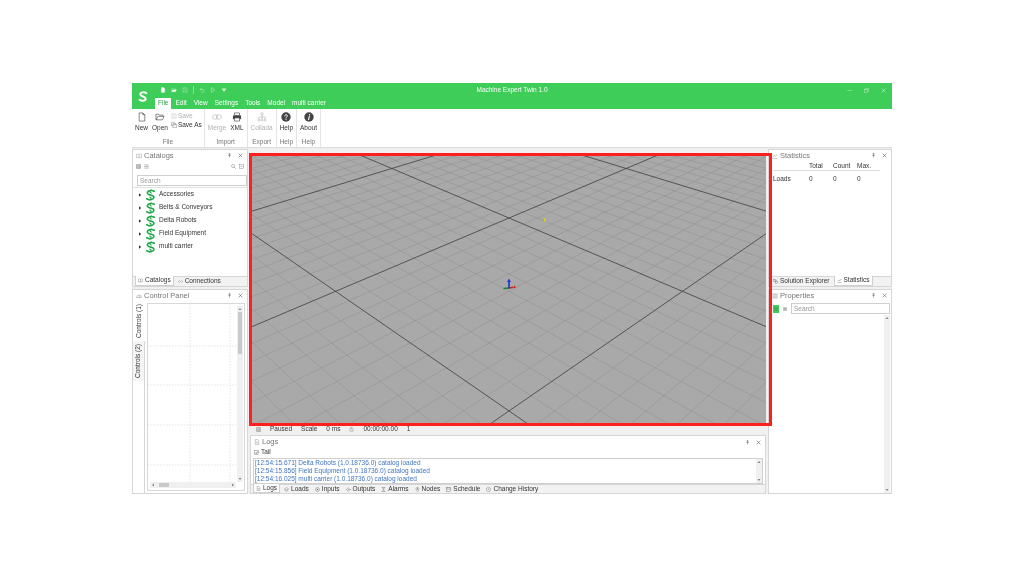 The width and height of the screenshot is (1024, 576). What do you see at coordinates (317, 489) in the screenshot?
I see `target-icon` at bounding box center [317, 489].